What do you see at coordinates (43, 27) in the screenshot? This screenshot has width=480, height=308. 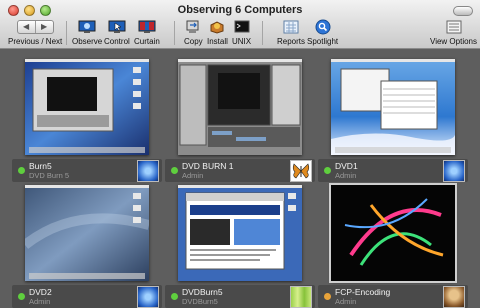 I see `next-arrow-icon: ▶` at bounding box center [43, 27].